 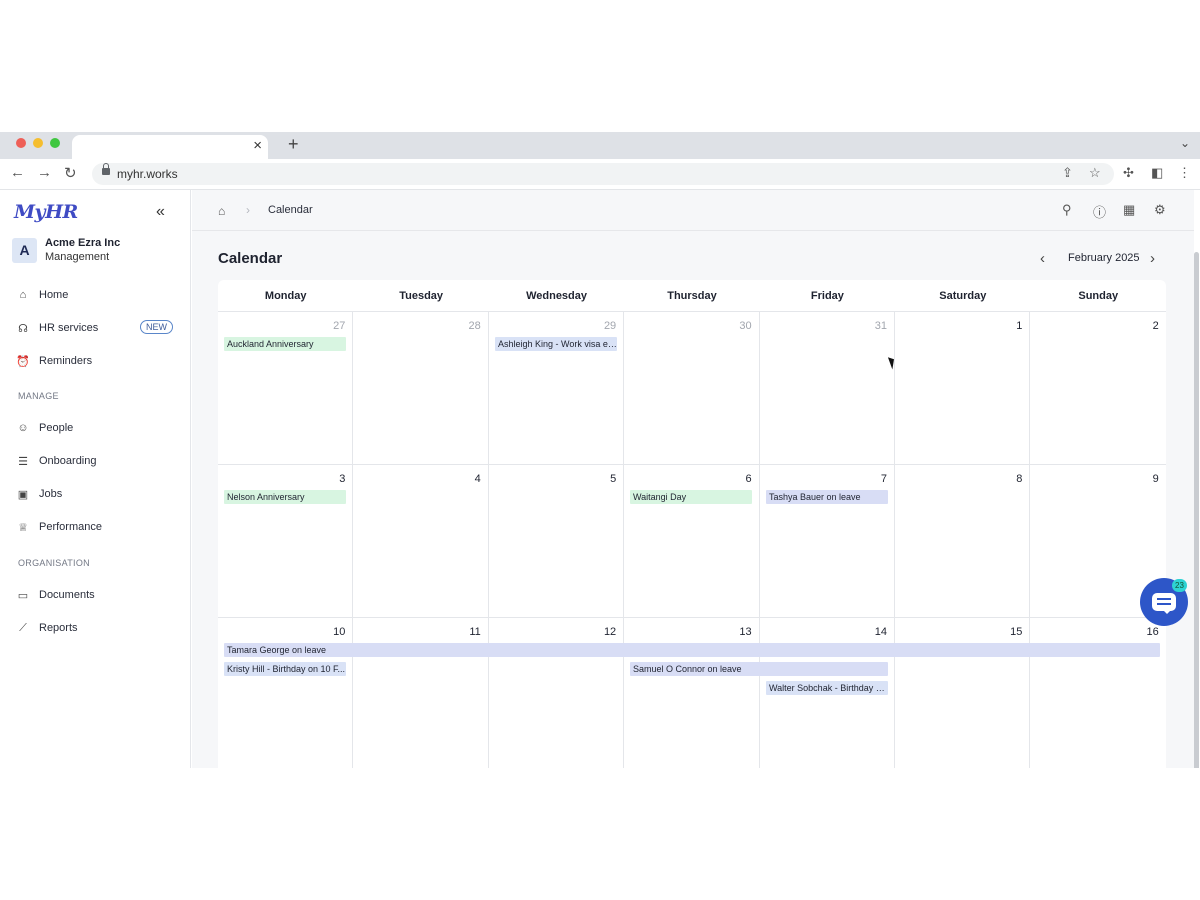 I want to click on day-cell: 8, so click(x=963, y=541).